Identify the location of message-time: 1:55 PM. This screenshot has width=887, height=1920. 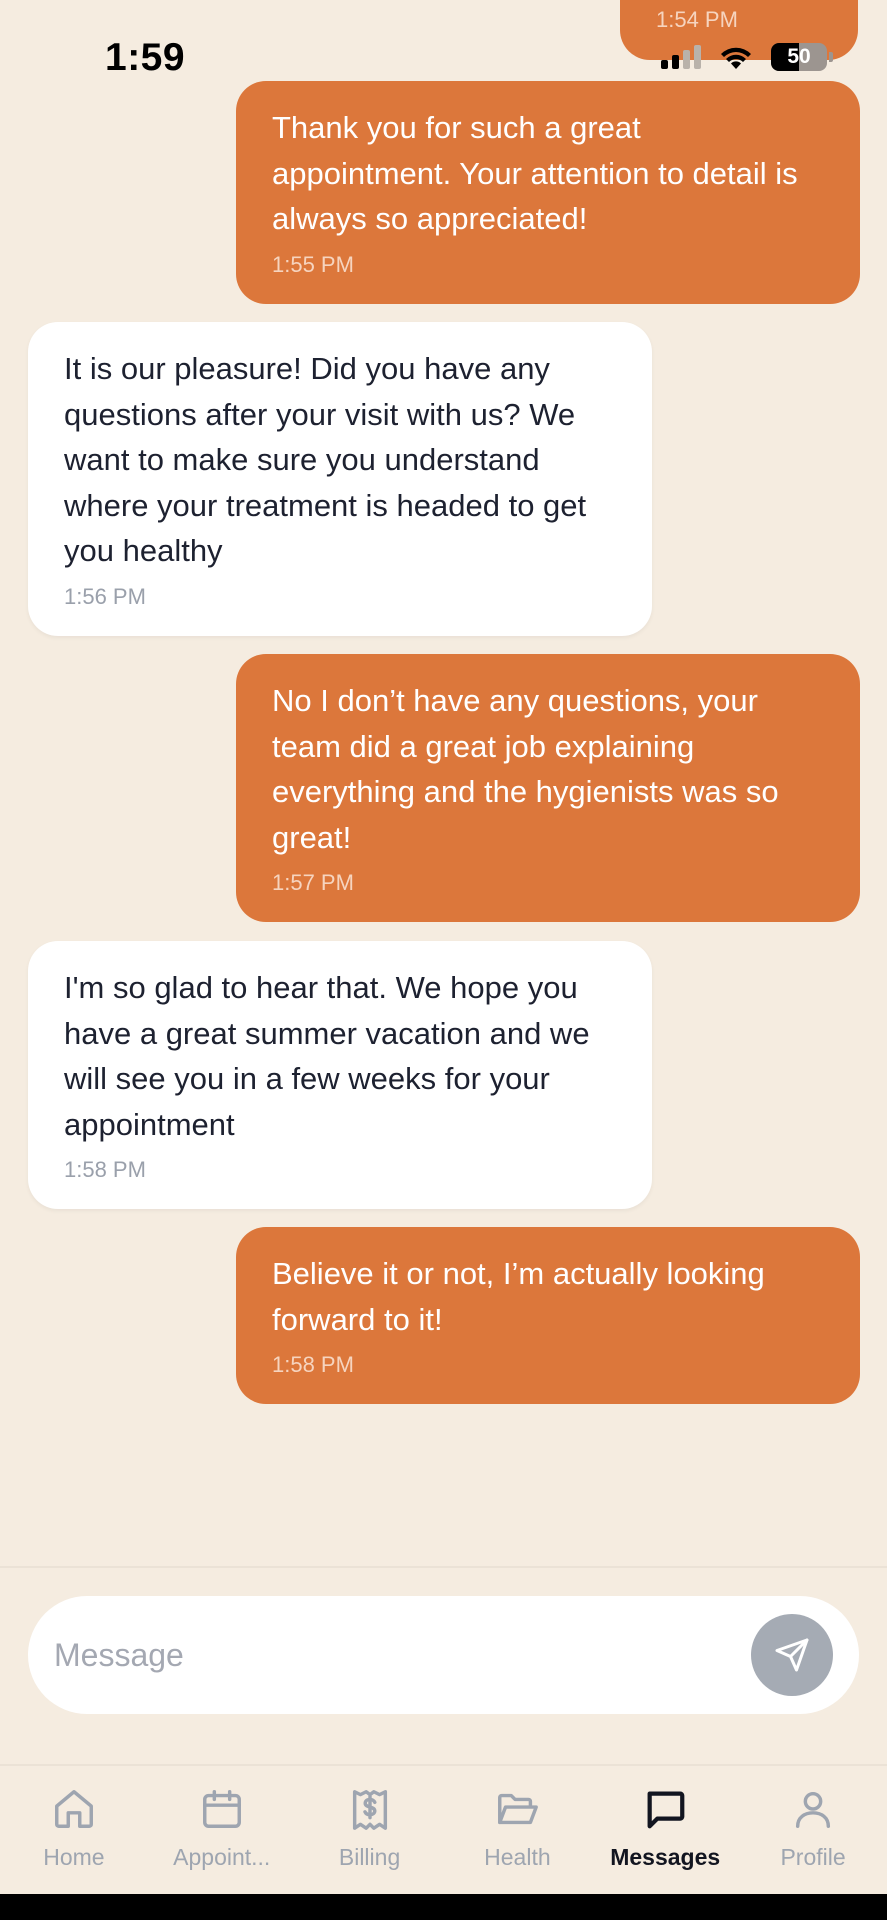
(313, 264).